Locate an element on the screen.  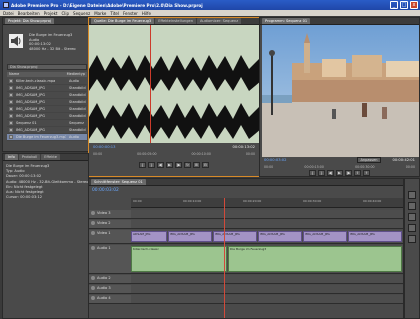
menu-edit: Bearbeiten is located at coordinates (29, 13).